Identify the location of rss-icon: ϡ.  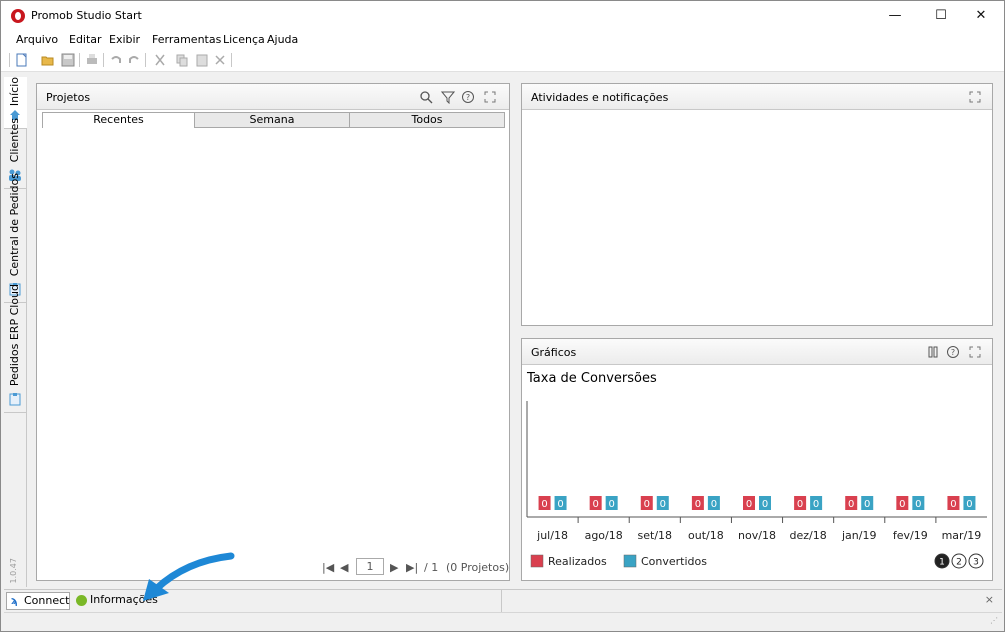
(14, 600).